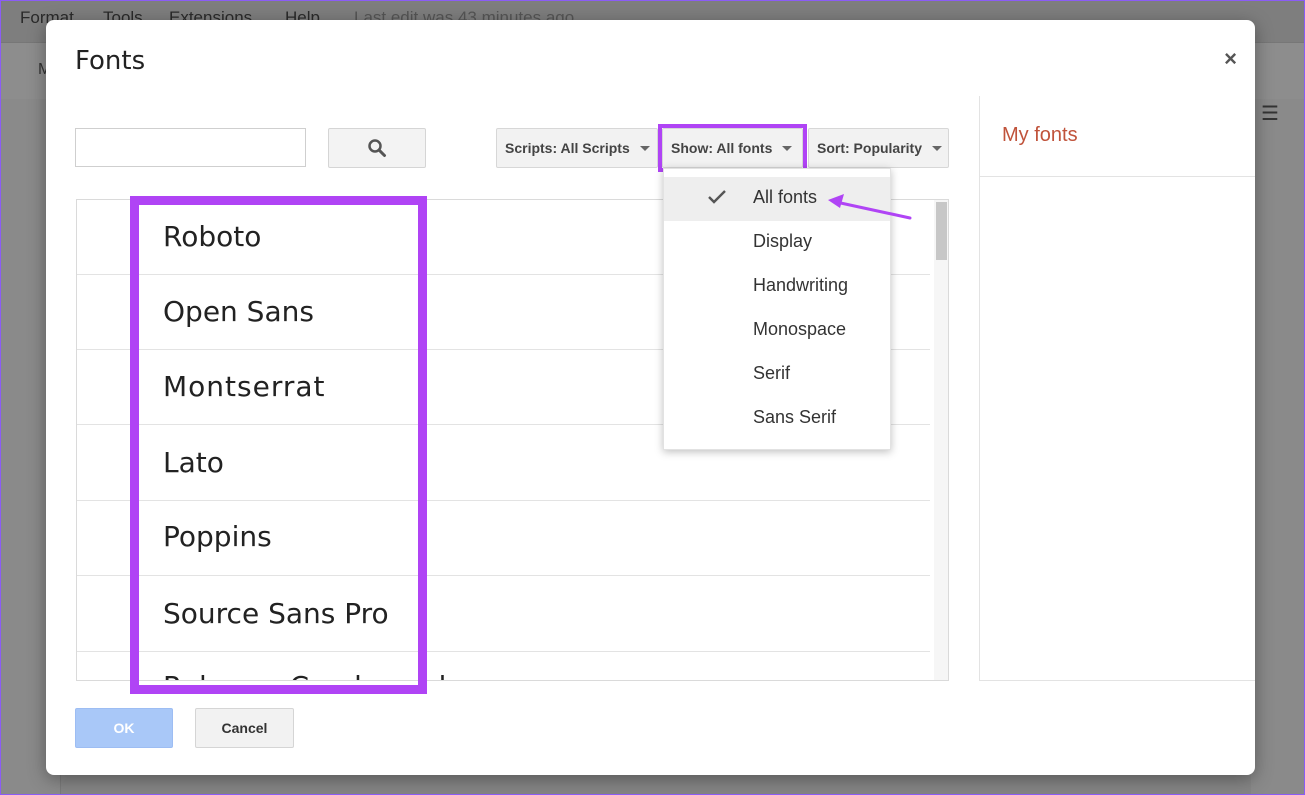 The image size is (1305, 795). Describe the element at coordinates (212, 236) in the screenshot. I see `font-name: Roboto` at that location.